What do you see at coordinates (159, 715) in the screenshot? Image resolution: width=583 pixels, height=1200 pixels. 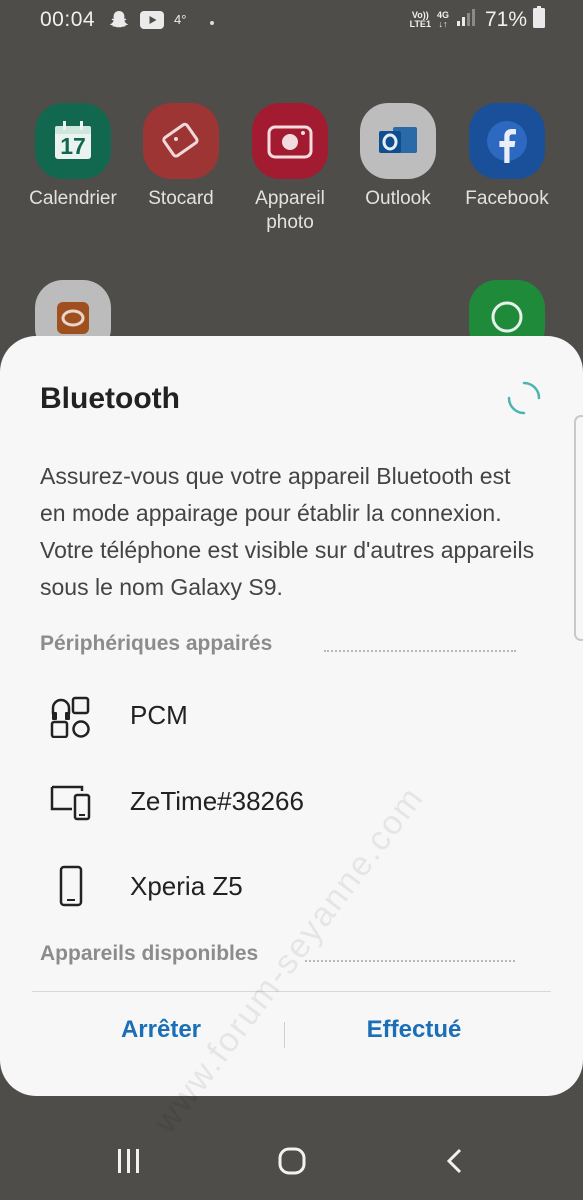 I see `device-name: PCM` at bounding box center [159, 715].